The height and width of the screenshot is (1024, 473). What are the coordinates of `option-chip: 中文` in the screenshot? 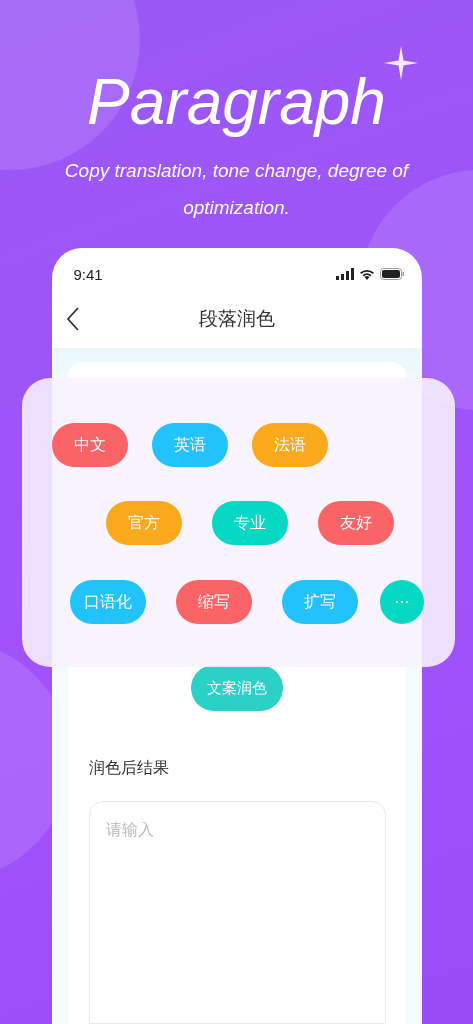 It's located at (90, 445).